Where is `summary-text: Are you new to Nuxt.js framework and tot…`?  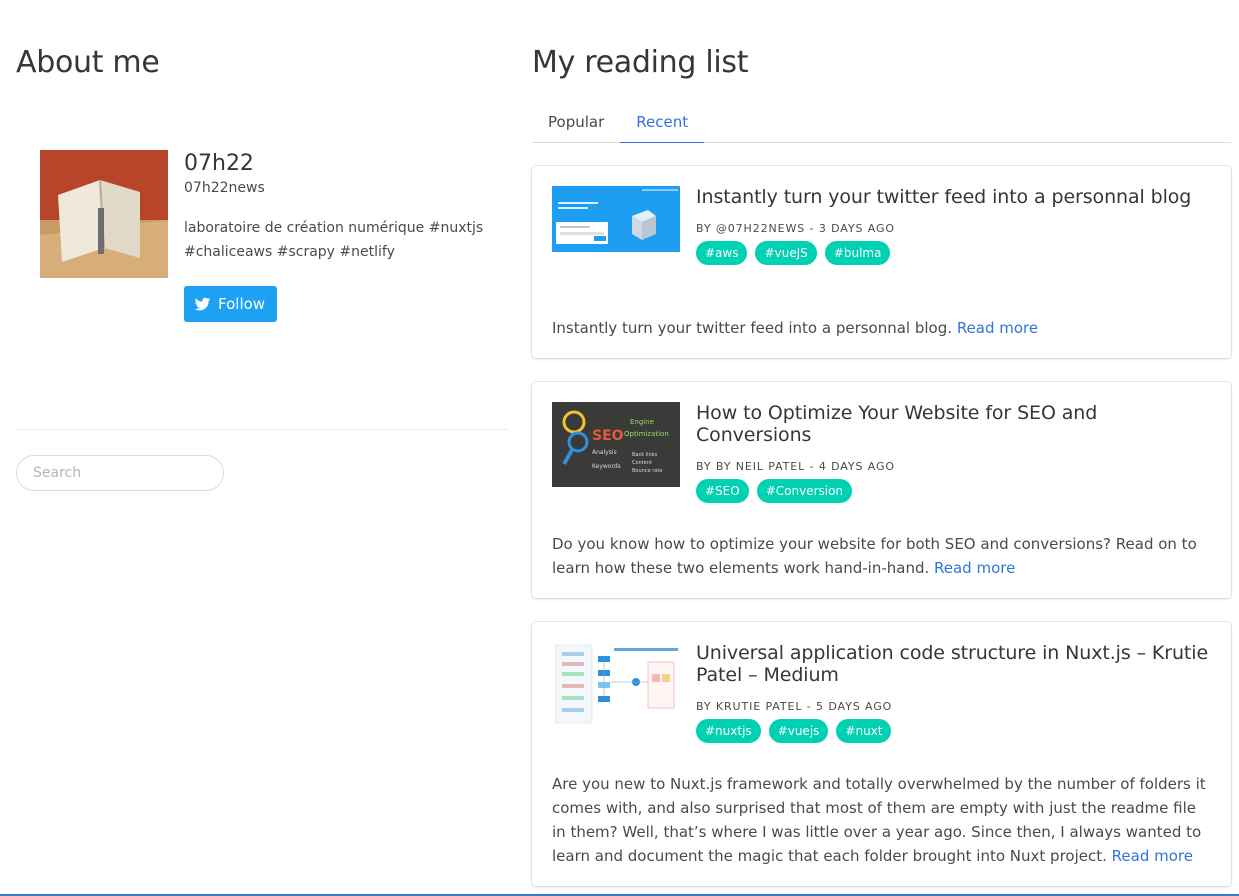 summary-text: Are you new to Nuxt.js framework and tot… is located at coordinates (879, 820).